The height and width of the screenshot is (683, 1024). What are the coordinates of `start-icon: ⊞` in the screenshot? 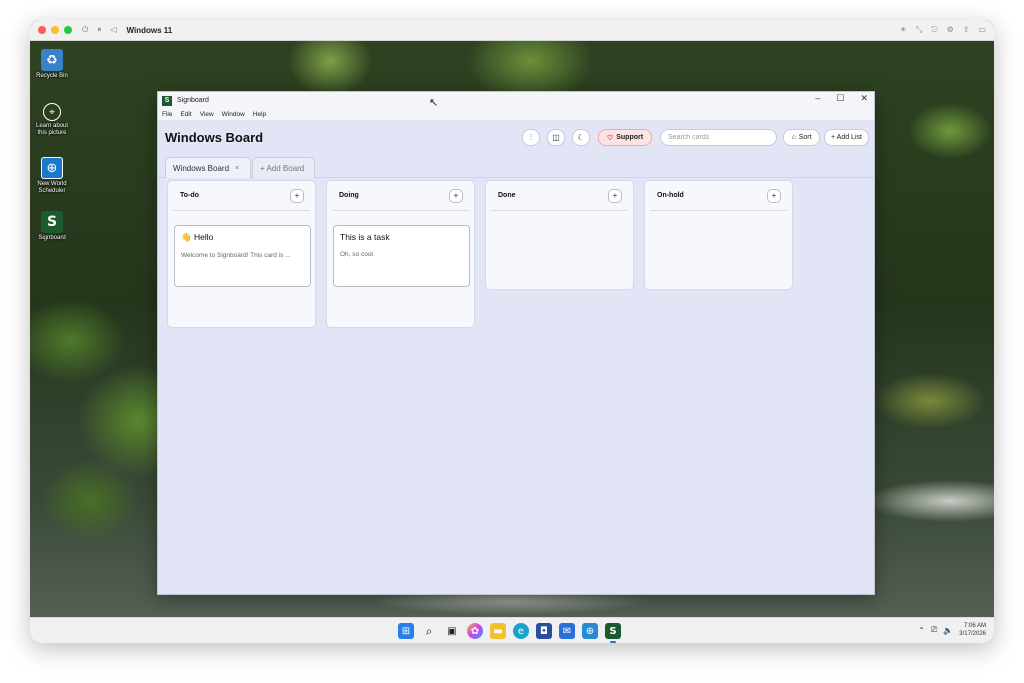 It's located at (406, 631).